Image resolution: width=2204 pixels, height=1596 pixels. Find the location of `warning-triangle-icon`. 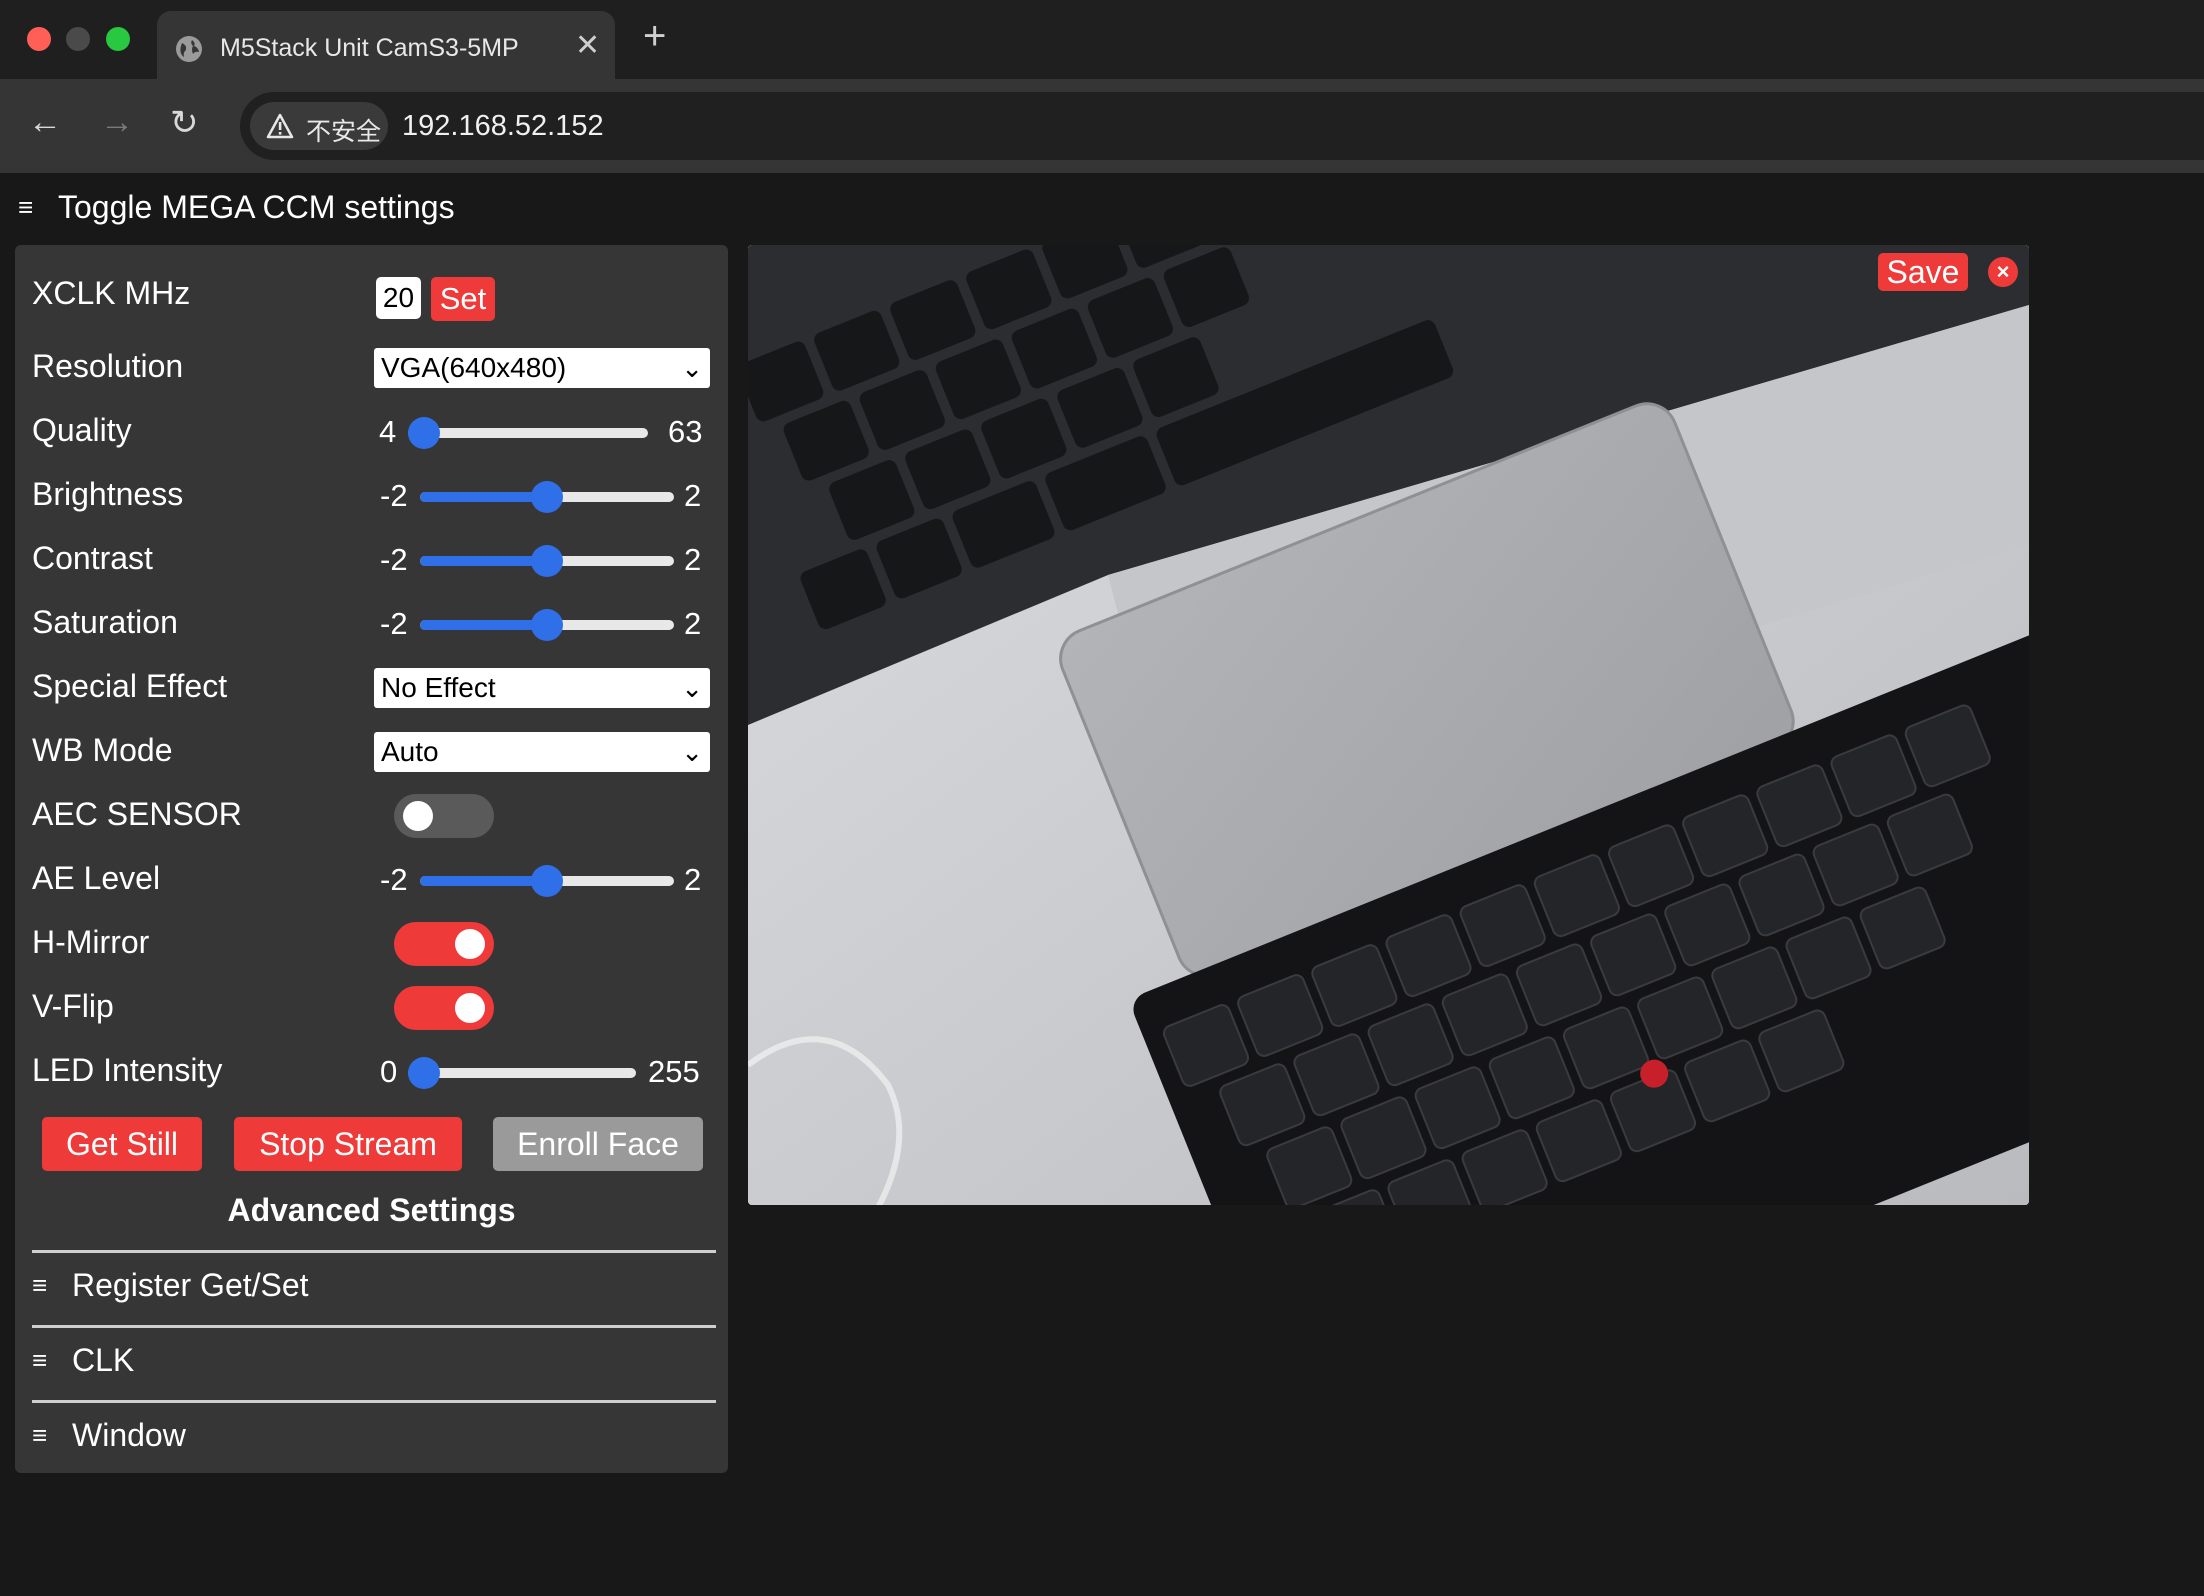

warning-triangle-icon is located at coordinates (280, 126).